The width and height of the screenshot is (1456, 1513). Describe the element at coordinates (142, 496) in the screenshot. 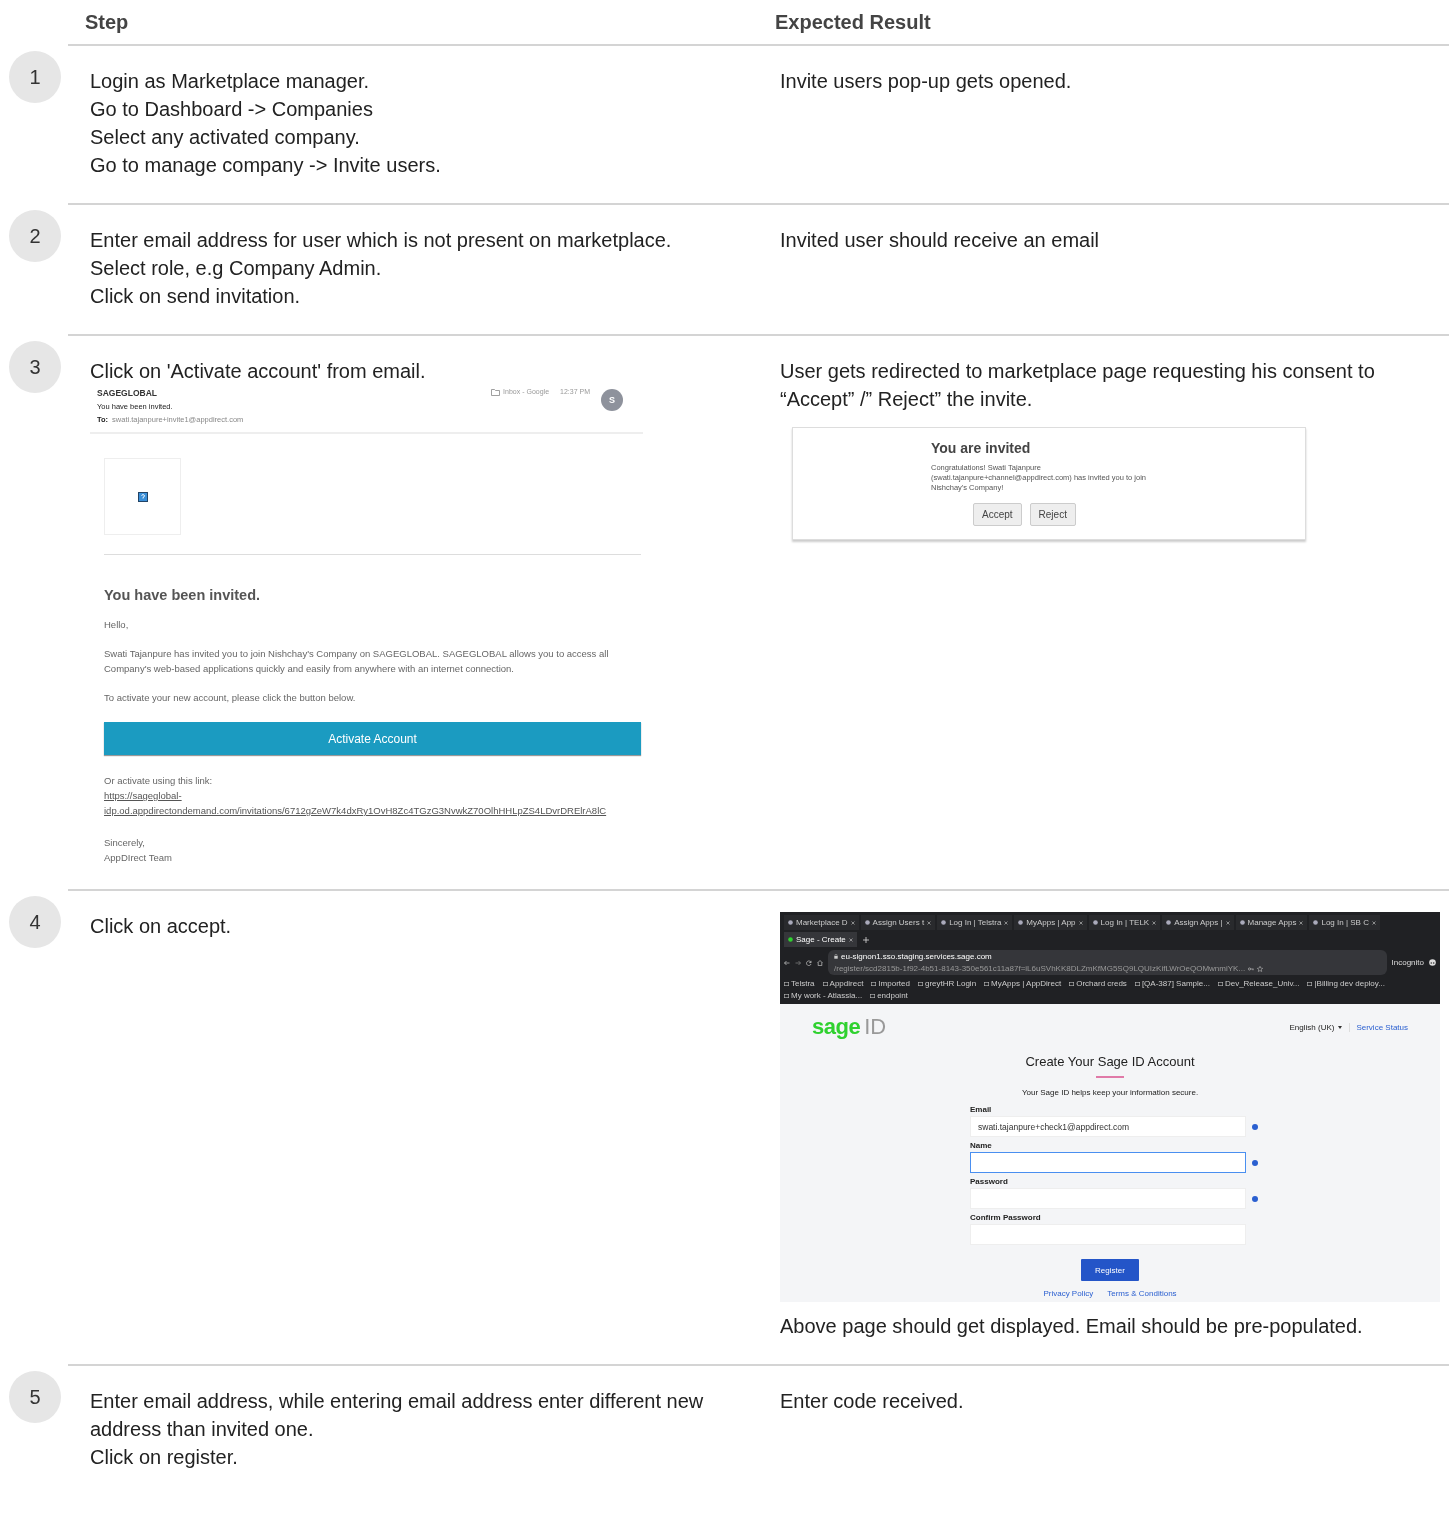

I see `broken-image-icon` at that location.